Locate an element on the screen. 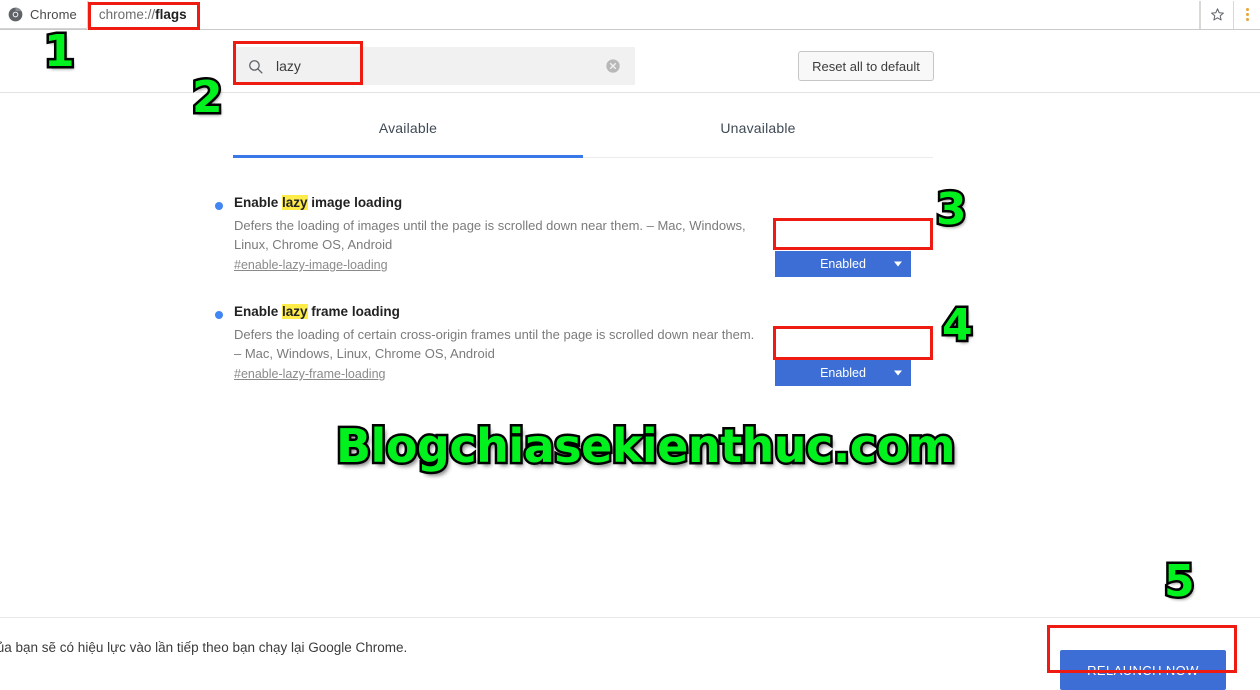  three-dot-menu-icon is located at coordinates (1247, 15).